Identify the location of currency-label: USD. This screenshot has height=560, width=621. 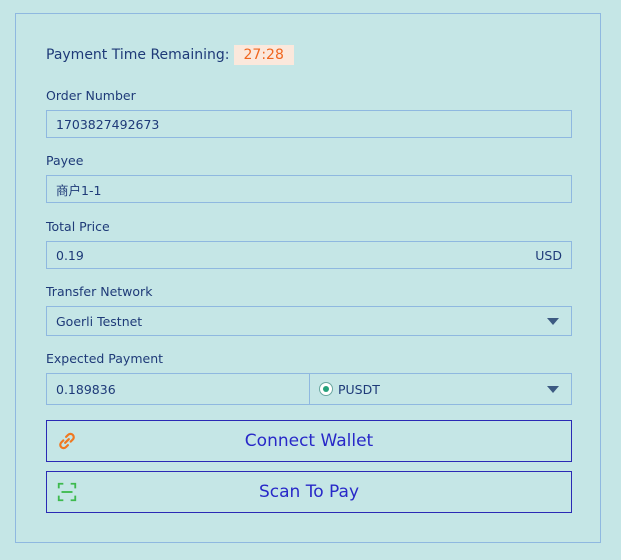
(548, 255).